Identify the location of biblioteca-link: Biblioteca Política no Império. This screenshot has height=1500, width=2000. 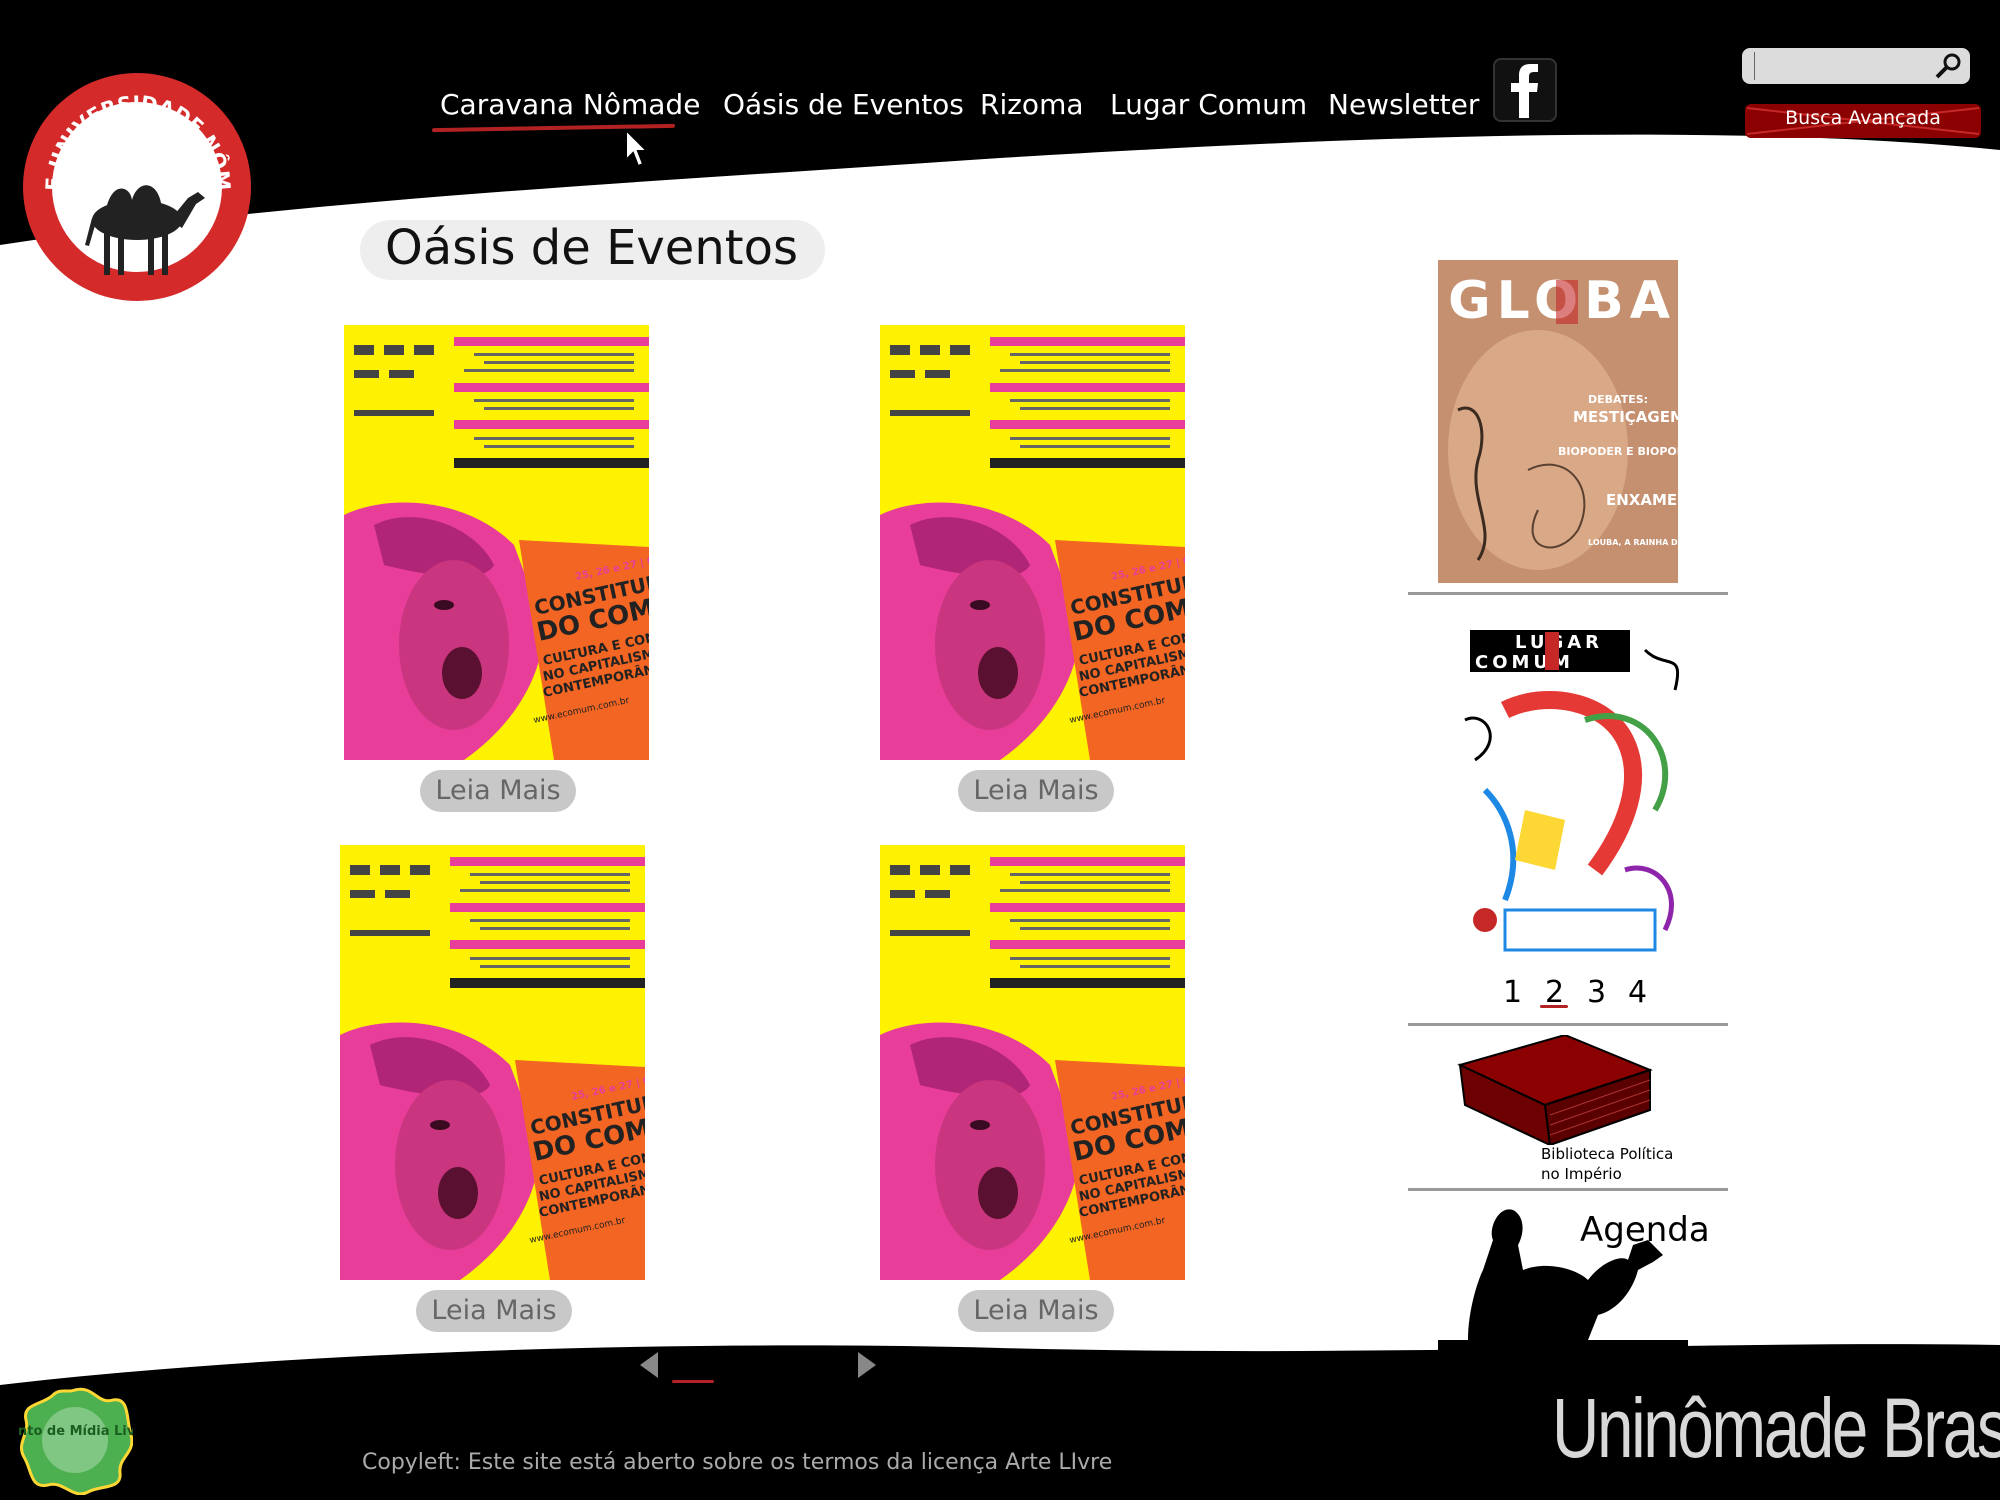
(1580, 1109).